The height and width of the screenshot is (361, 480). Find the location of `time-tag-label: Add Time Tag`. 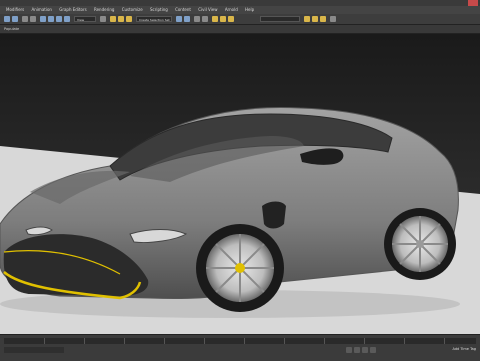

time-tag-label: Add Time Tag is located at coordinates (465, 349).